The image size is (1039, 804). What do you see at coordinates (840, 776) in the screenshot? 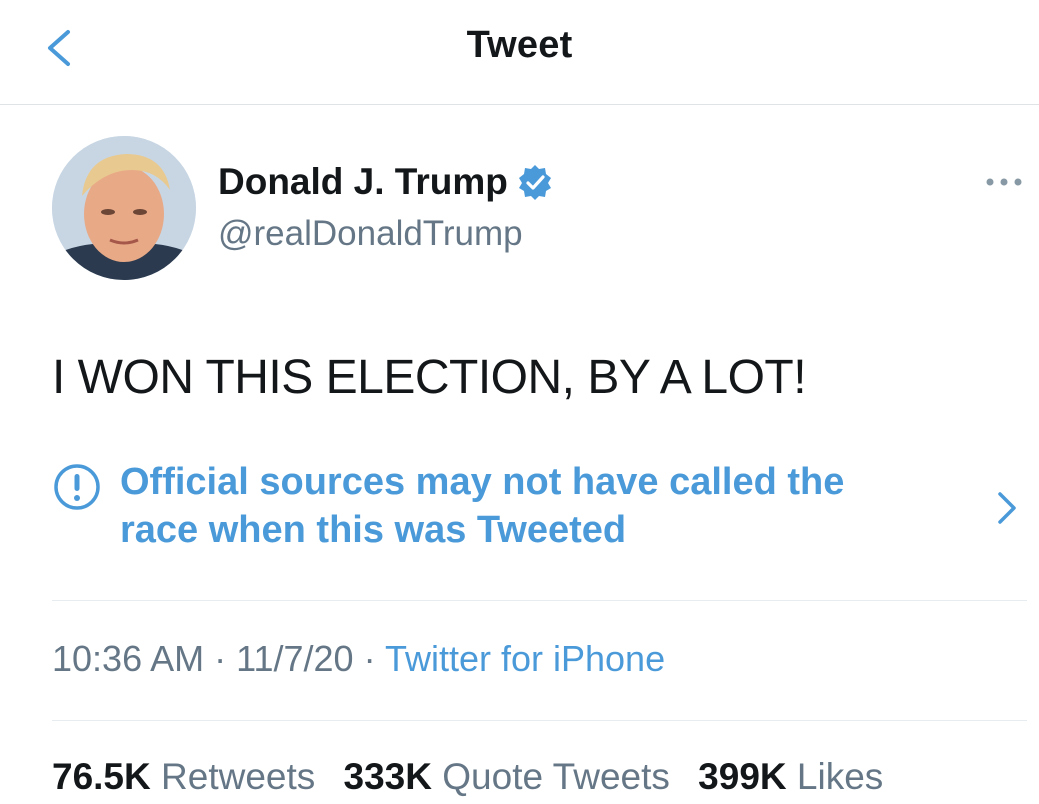
I see `likes-label: Likes` at bounding box center [840, 776].